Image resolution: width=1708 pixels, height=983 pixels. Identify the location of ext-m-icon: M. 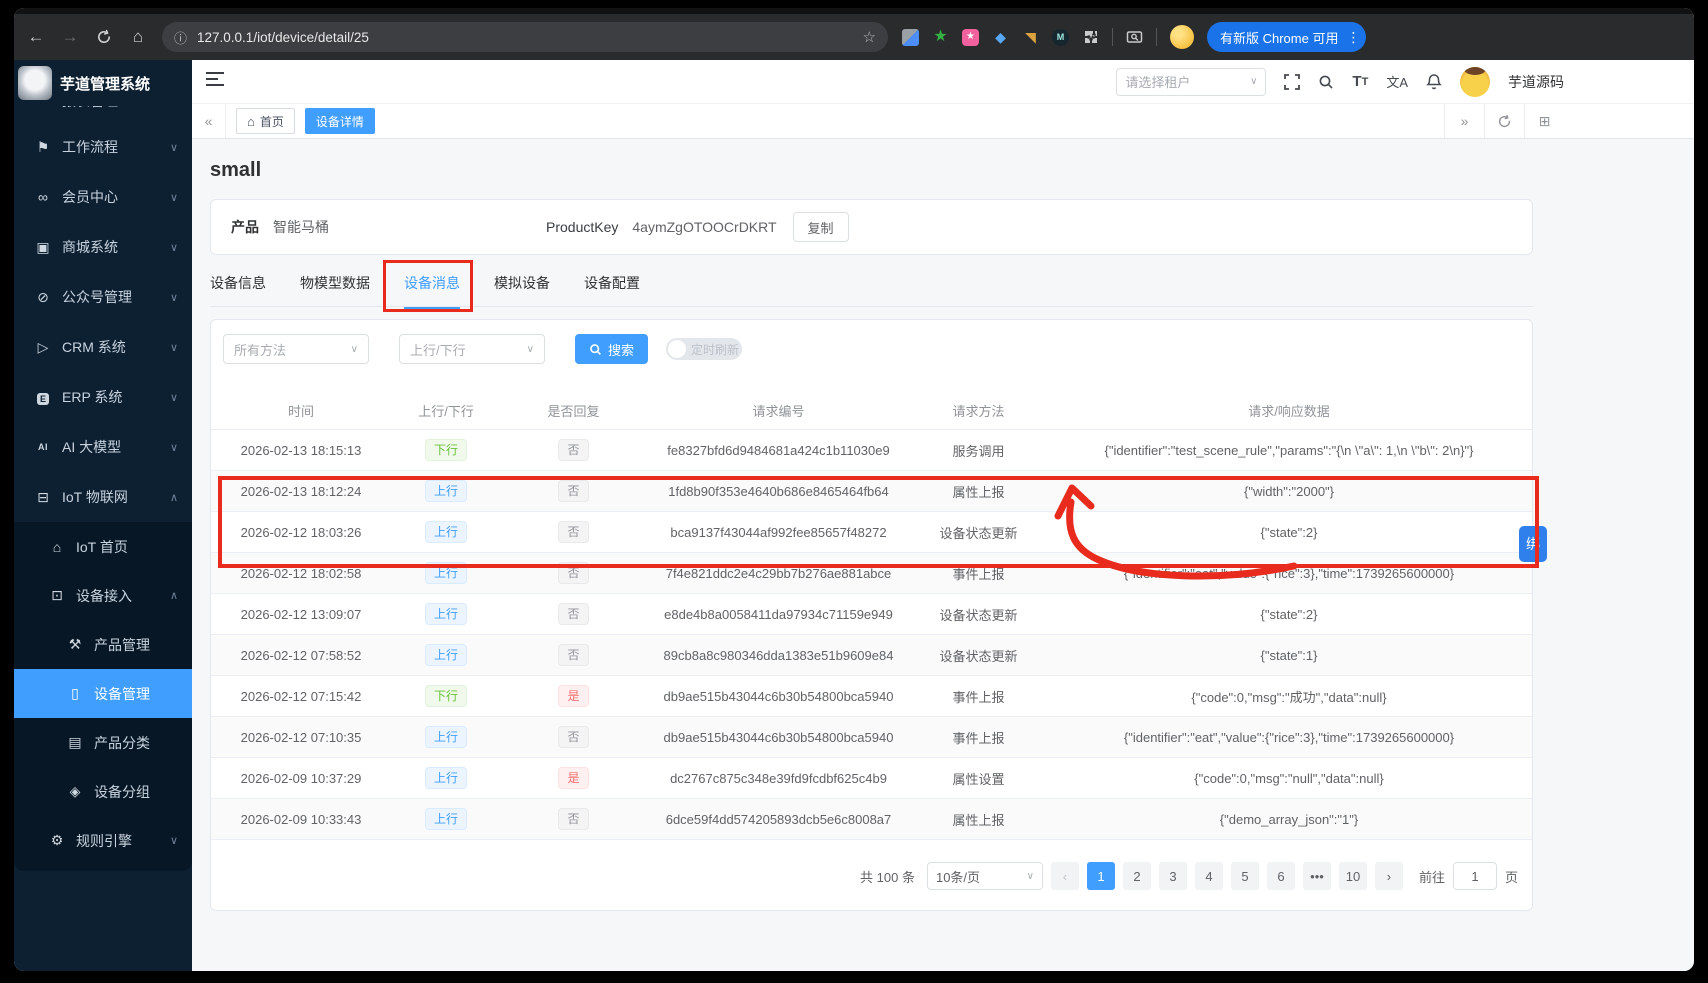
(1060, 37).